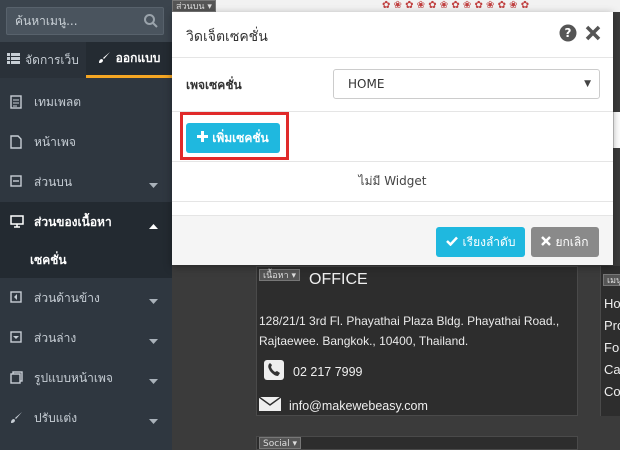  I want to click on page-header-strip: ✿ ❀ ✿ ❀ ✿ ❀ ✿ ❀ ✿ ❀ ✿ ❀ ✿, so click(396, 6).